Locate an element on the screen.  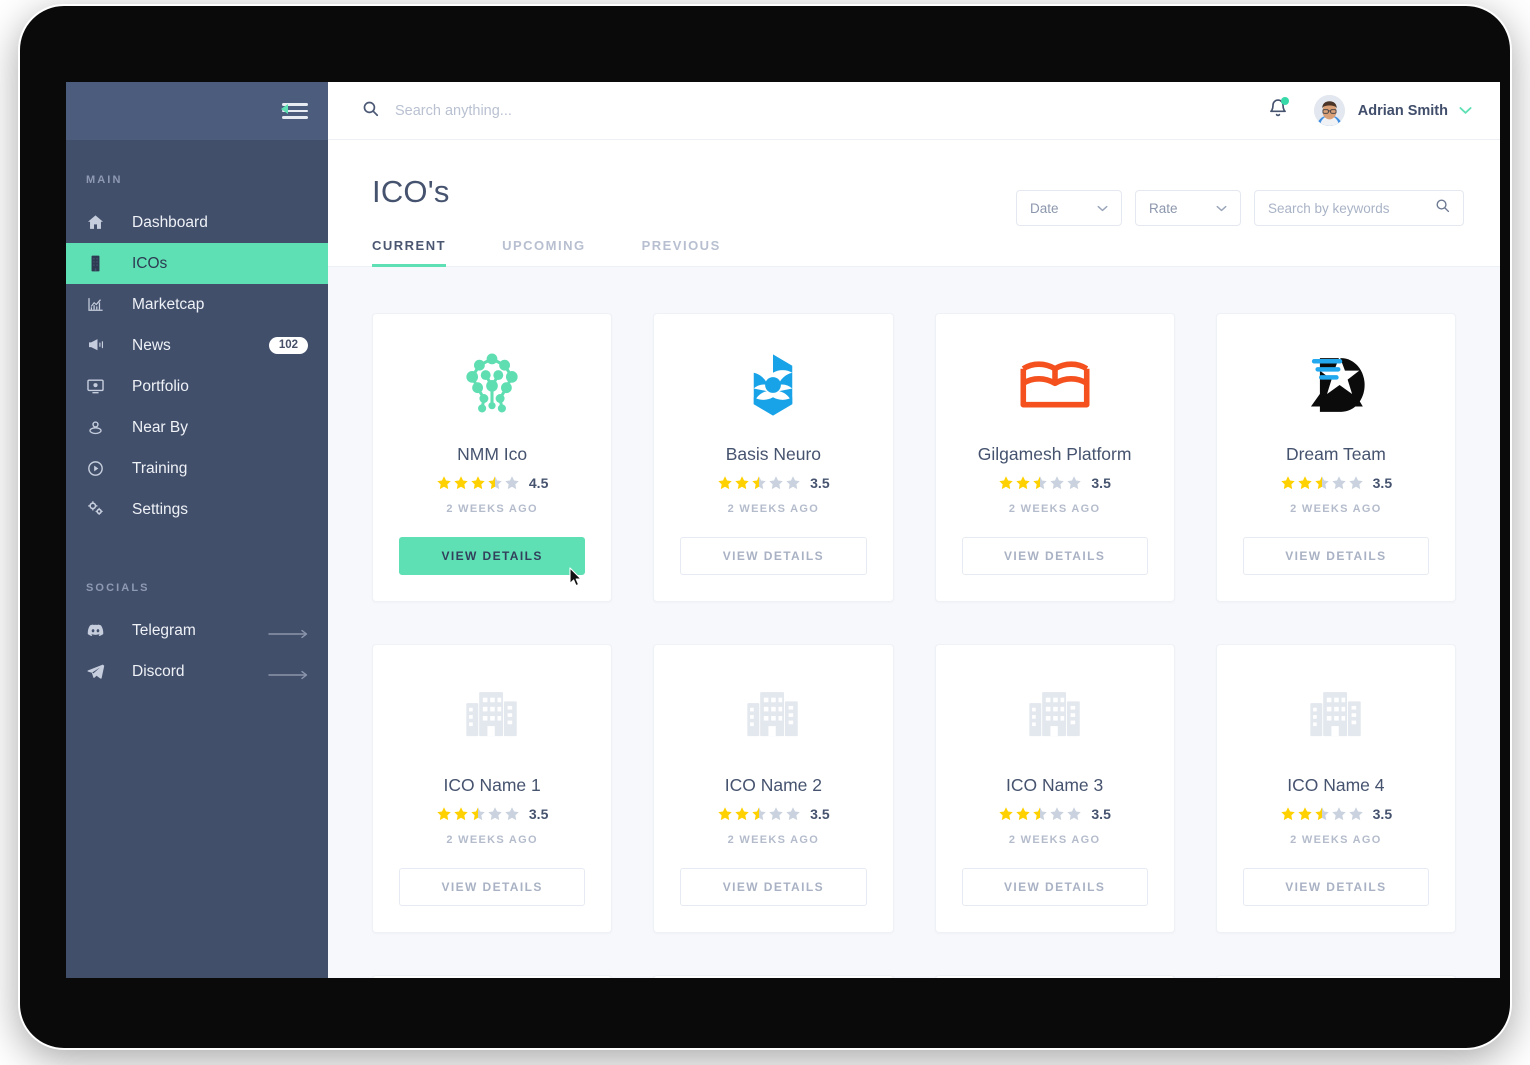
keyword-search-input is located at coordinates (1348, 208).